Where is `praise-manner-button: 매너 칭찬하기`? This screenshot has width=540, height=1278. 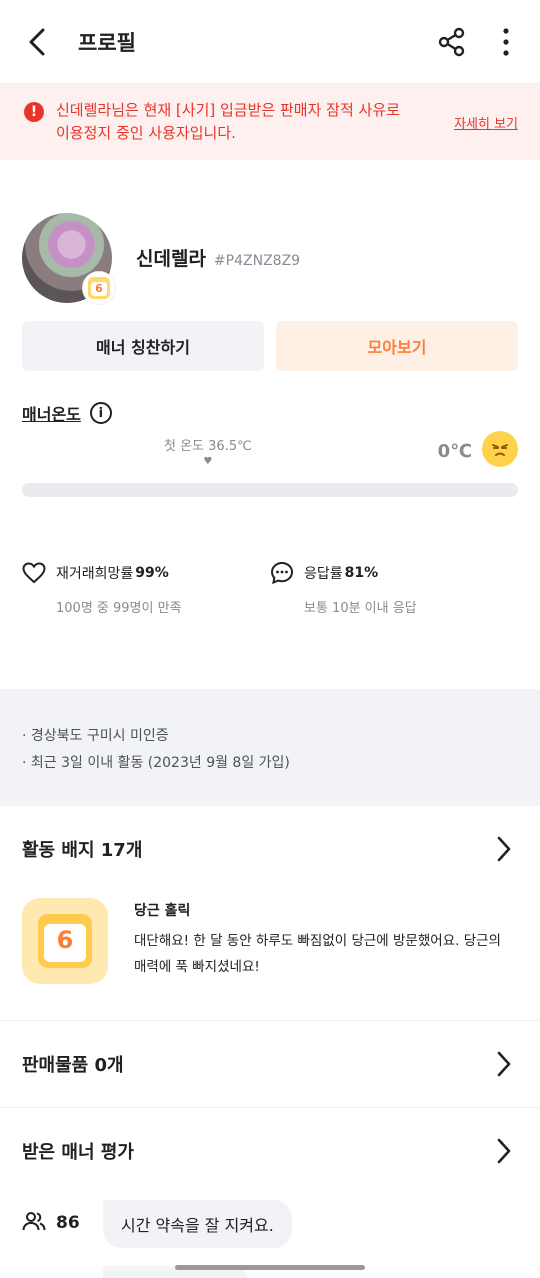 praise-manner-button: 매너 칭찬하기 is located at coordinates (143, 346).